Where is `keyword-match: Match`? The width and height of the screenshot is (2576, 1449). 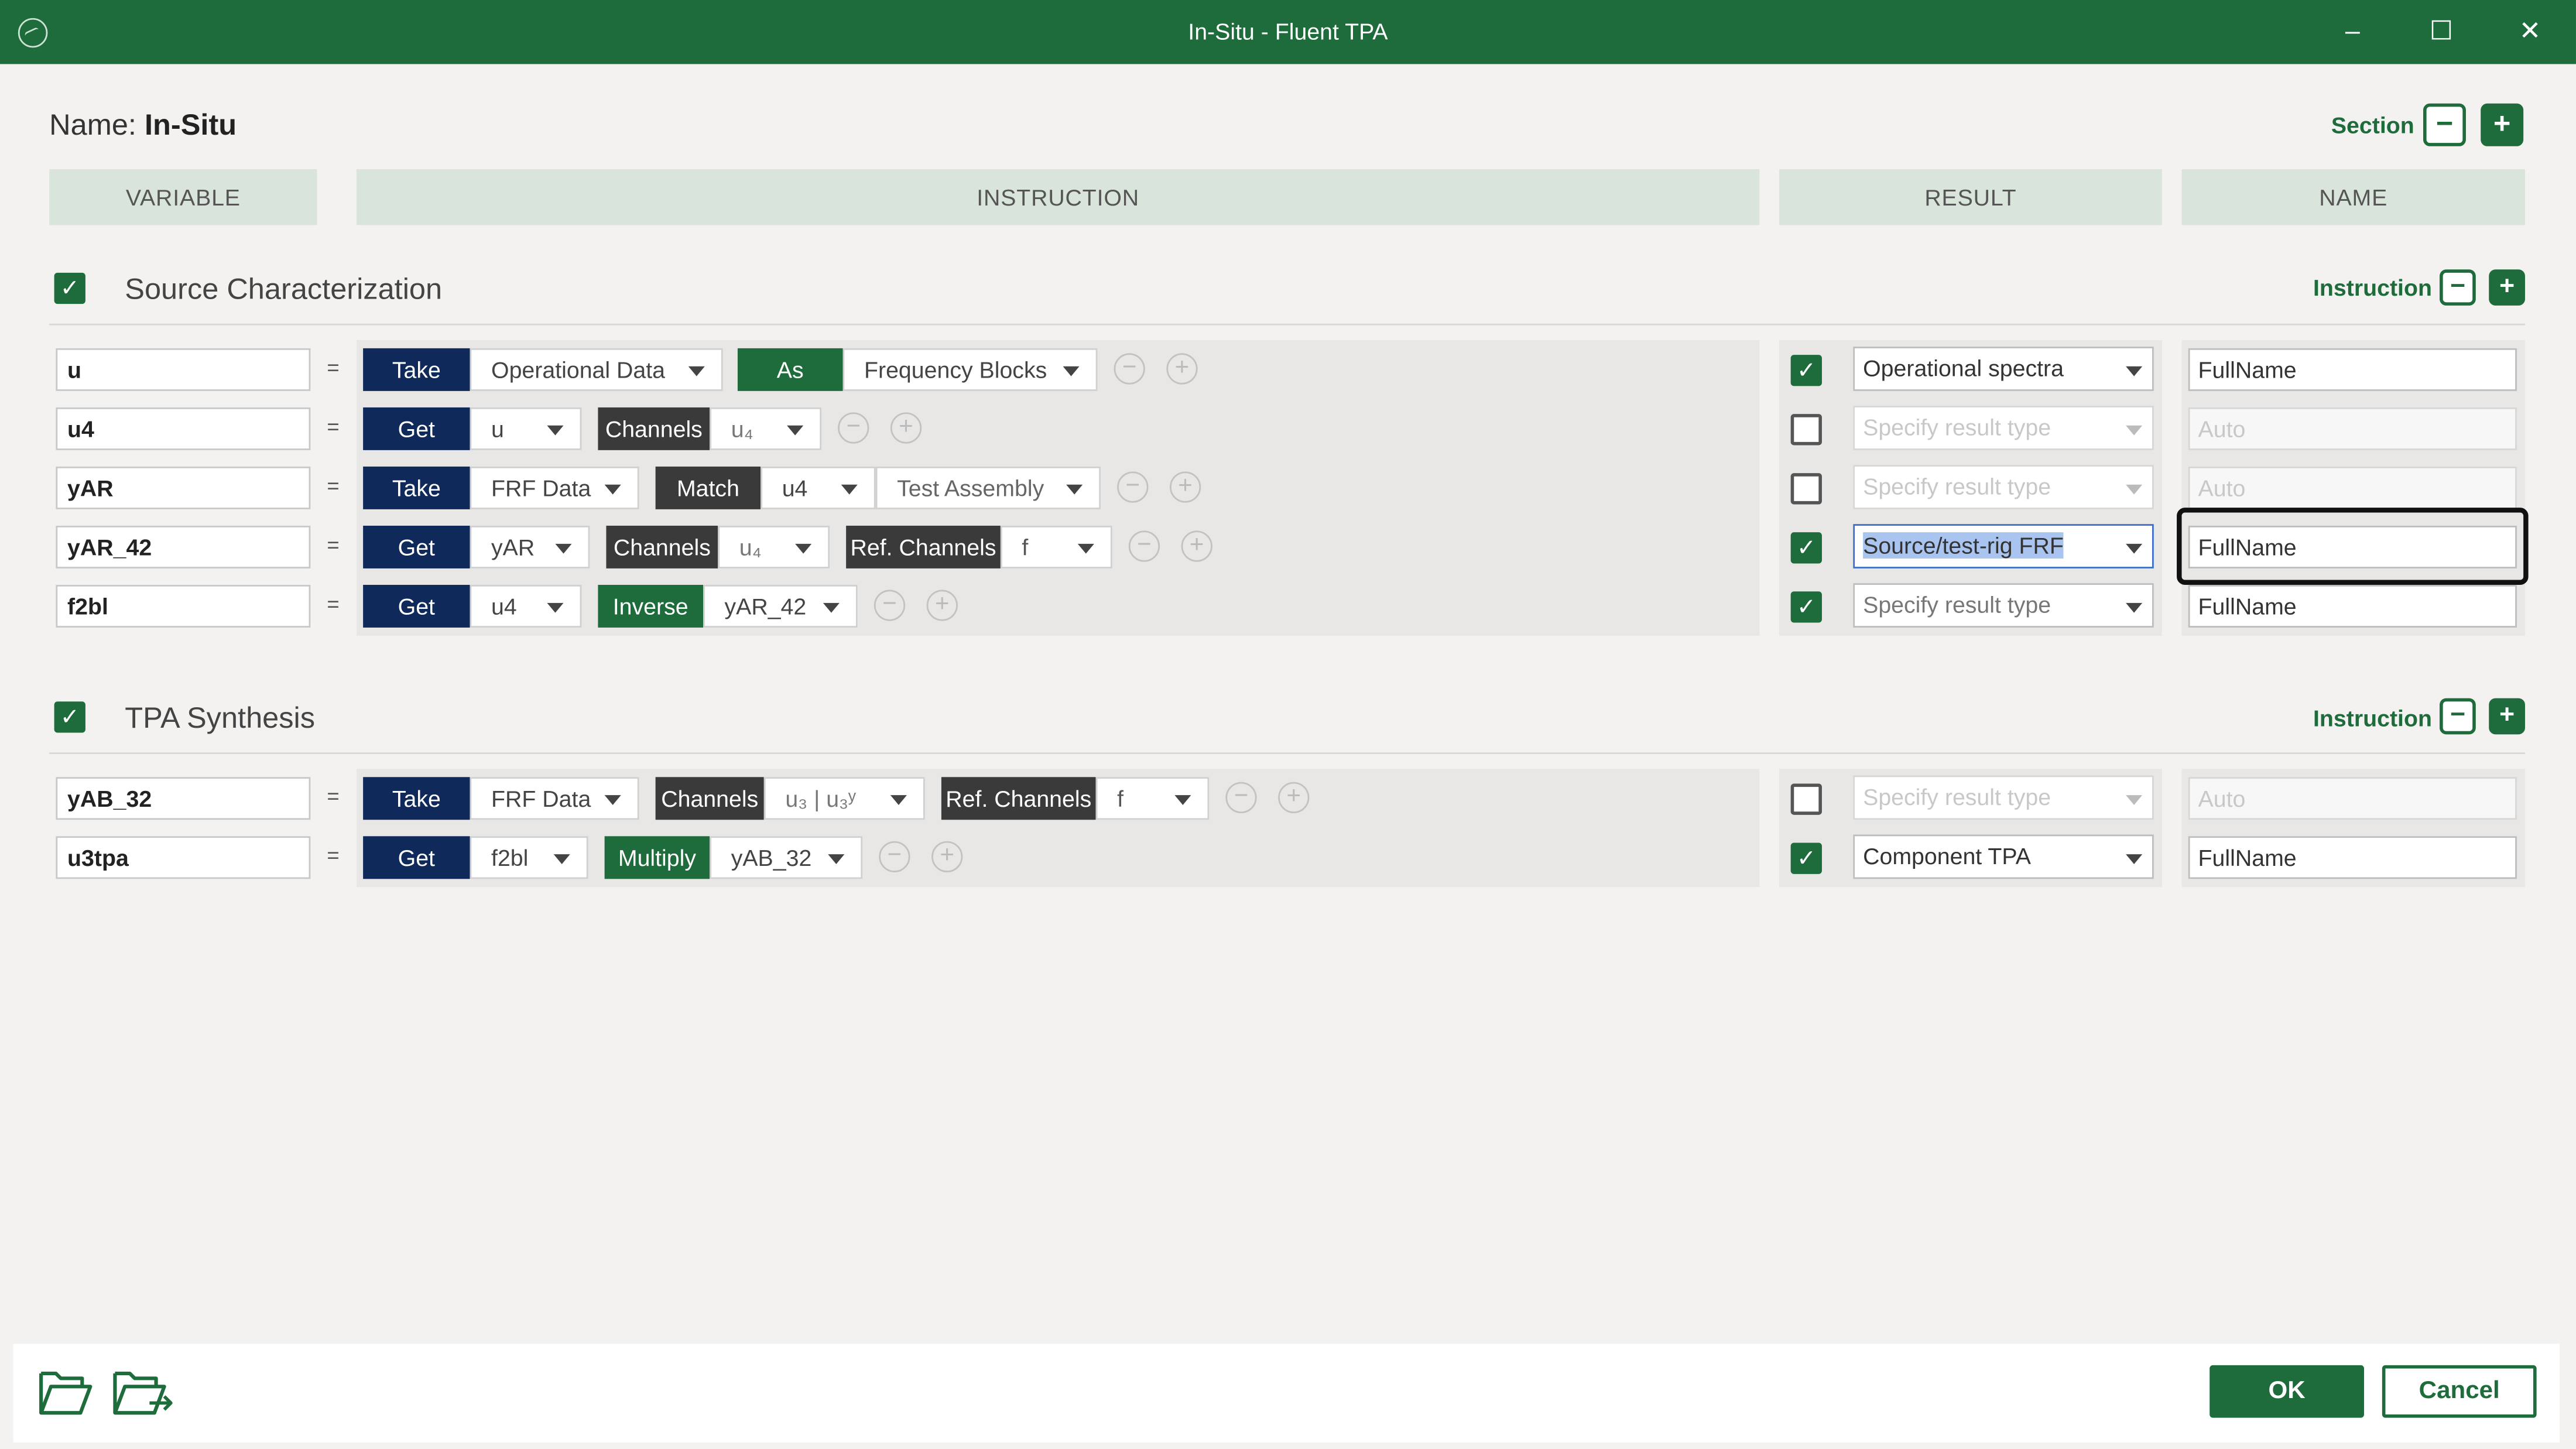
keyword-match: Match is located at coordinates (708, 487).